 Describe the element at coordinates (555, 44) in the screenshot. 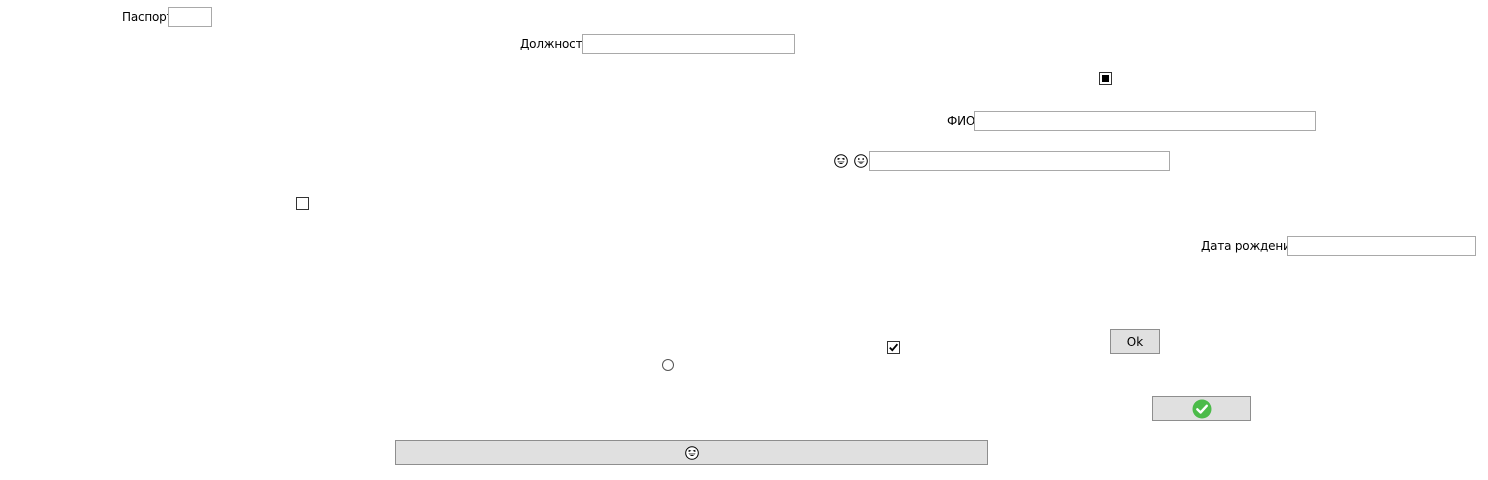

I see `position-label: Должность` at that location.